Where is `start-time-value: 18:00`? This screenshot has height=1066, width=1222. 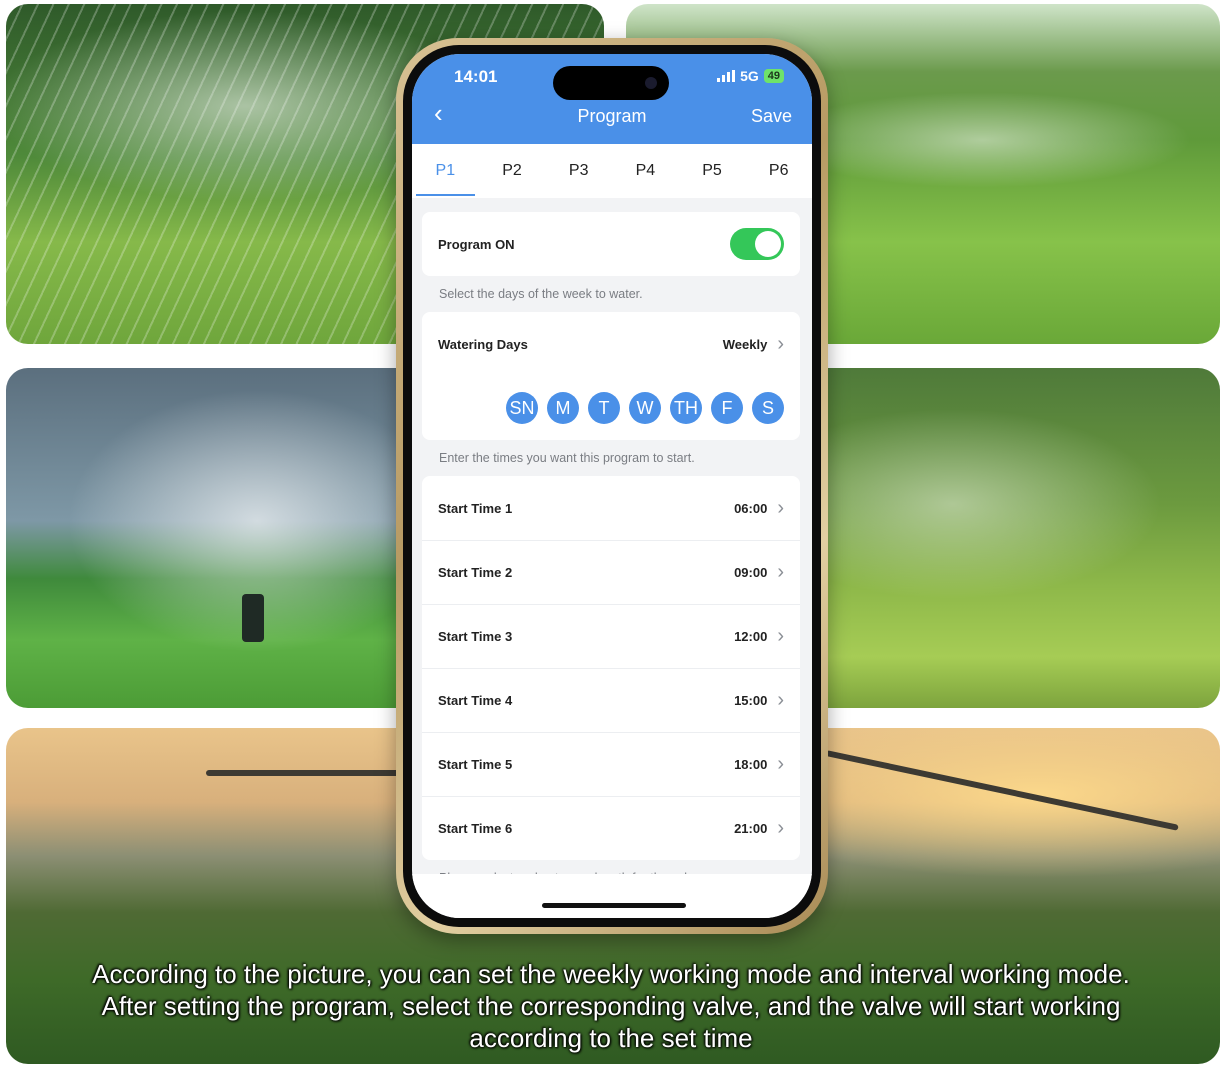 start-time-value: 18:00 is located at coordinates (751, 764).